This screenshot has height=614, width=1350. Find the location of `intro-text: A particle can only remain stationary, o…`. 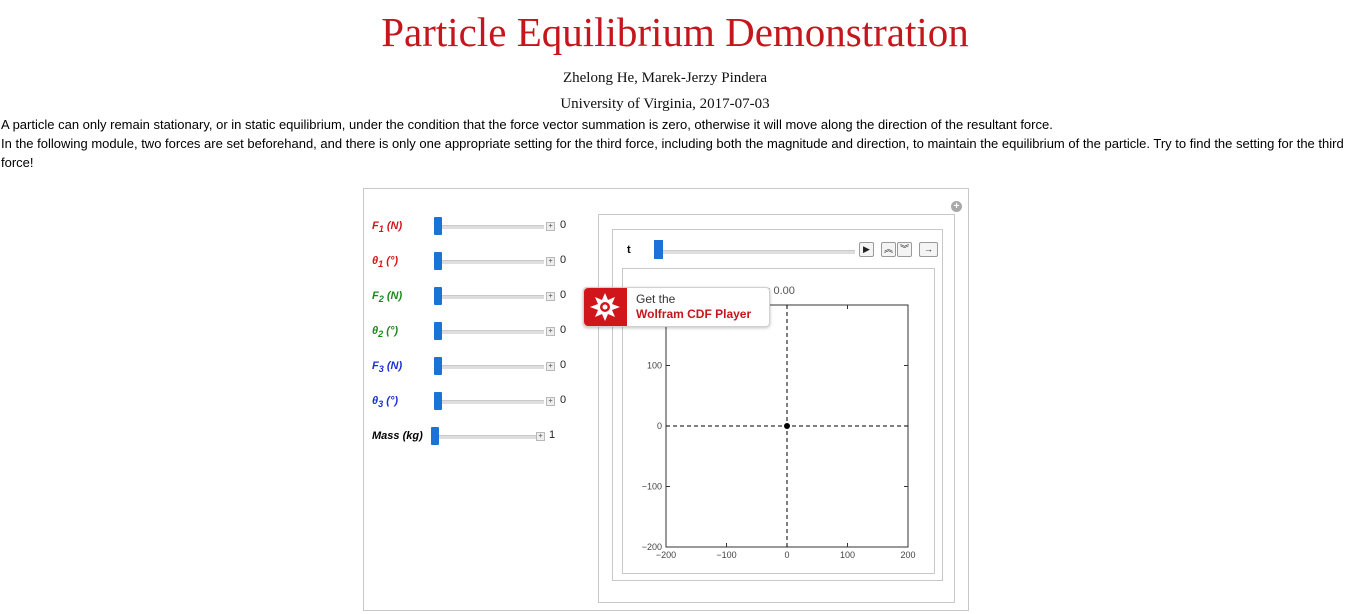

intro-text: A particle can only remain stationary, o… is located at coordinates (673, 143).